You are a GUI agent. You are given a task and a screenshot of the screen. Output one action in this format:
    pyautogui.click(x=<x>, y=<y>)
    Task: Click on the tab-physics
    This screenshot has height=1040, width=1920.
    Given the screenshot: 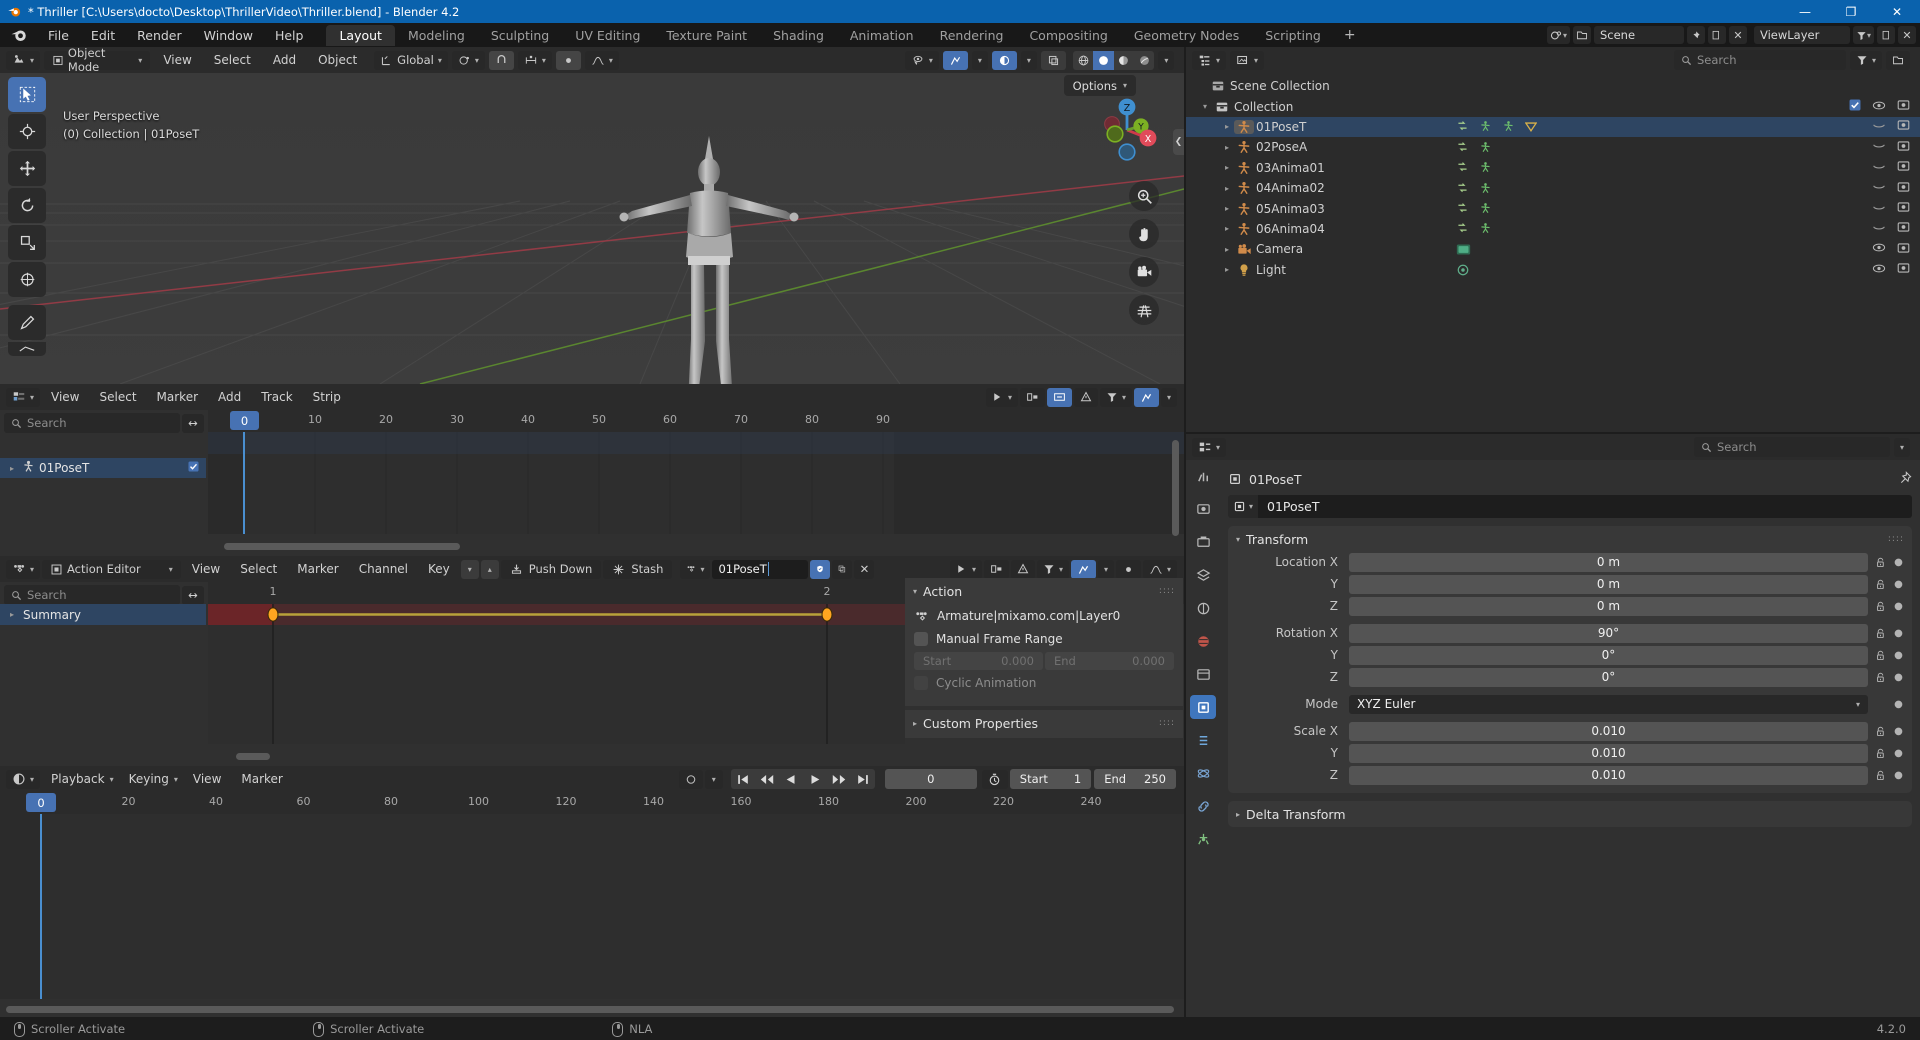 What is the action you would take?
    pyautogui.click(x=1203, y=773)
    